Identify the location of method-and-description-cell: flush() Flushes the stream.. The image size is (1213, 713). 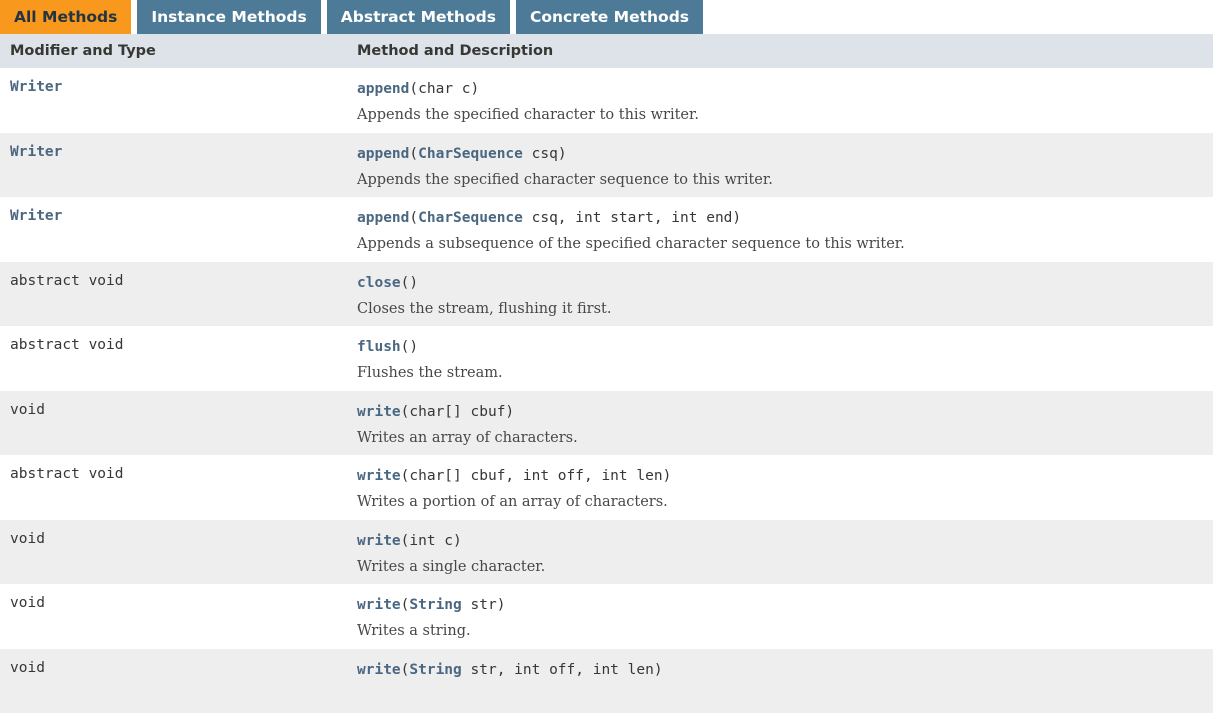
(780, 358).